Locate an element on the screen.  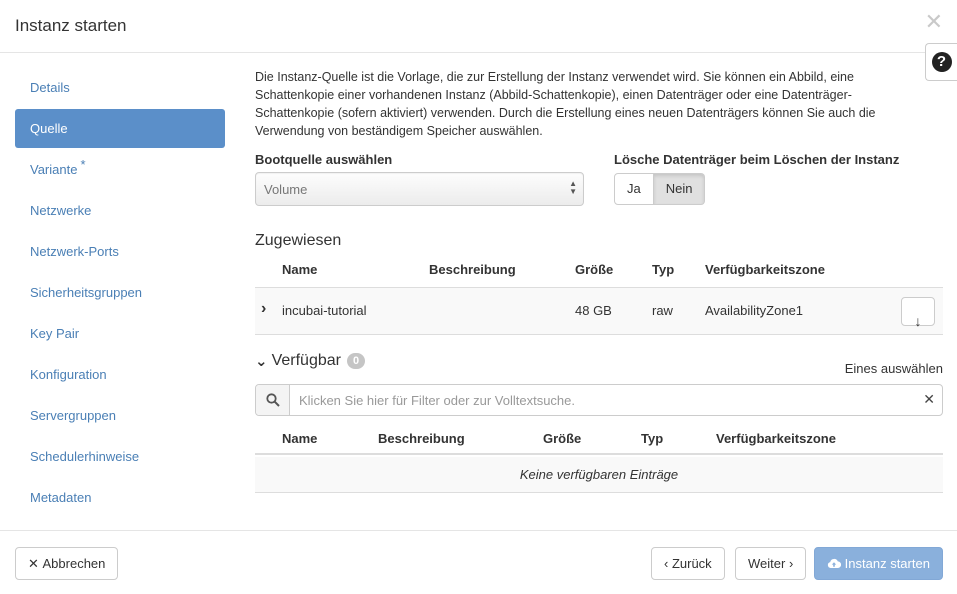
sidebar-item-security-groups: Sicherheitsgruppen is located at coordinates (120, 292).